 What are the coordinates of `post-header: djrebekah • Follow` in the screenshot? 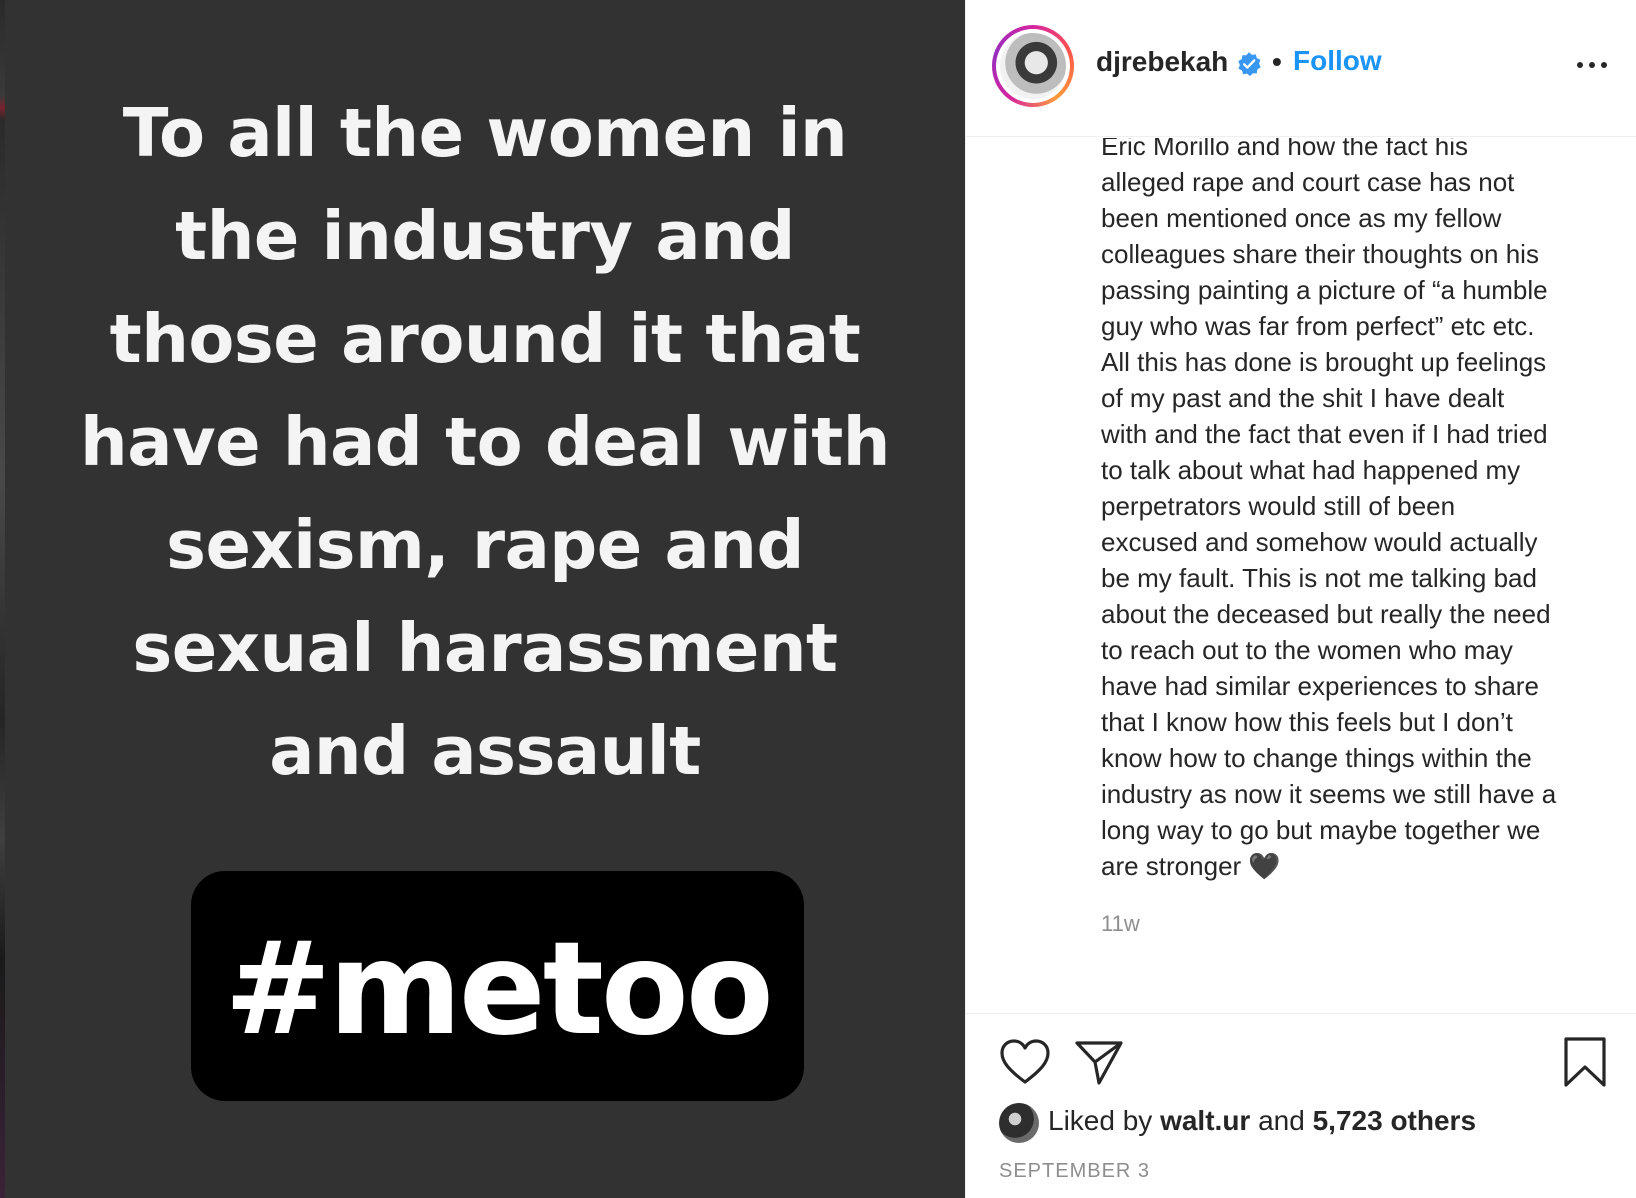 It's located at (1301, 68).